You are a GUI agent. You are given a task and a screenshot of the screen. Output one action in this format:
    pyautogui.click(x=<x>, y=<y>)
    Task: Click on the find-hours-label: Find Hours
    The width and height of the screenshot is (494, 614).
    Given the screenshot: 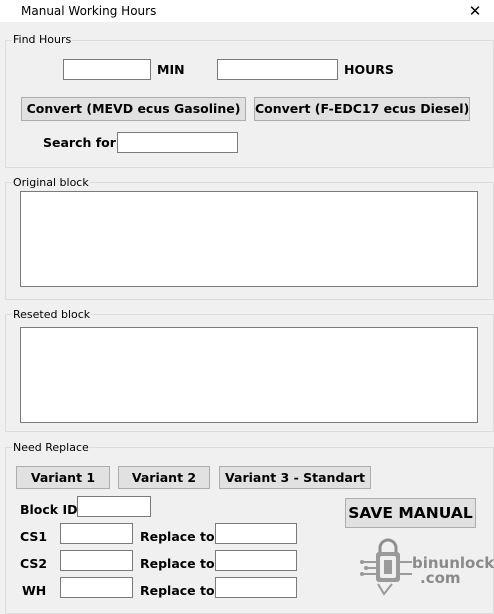 What is the action you would take?
    pyautogui.click(x=42, y=39)
    